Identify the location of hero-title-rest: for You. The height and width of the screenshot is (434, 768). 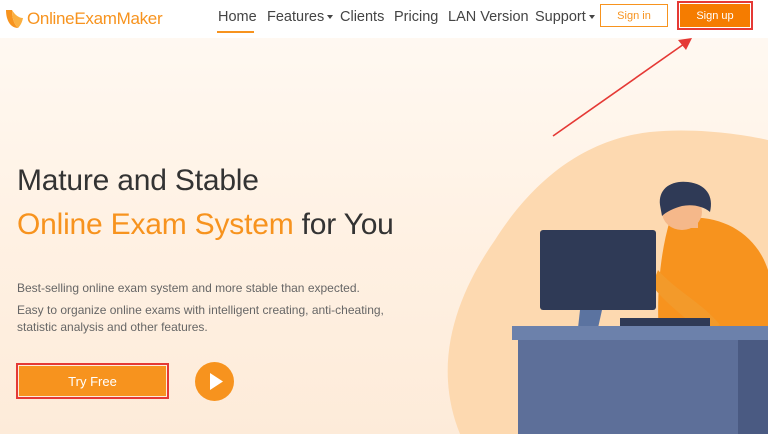
(343, 224).